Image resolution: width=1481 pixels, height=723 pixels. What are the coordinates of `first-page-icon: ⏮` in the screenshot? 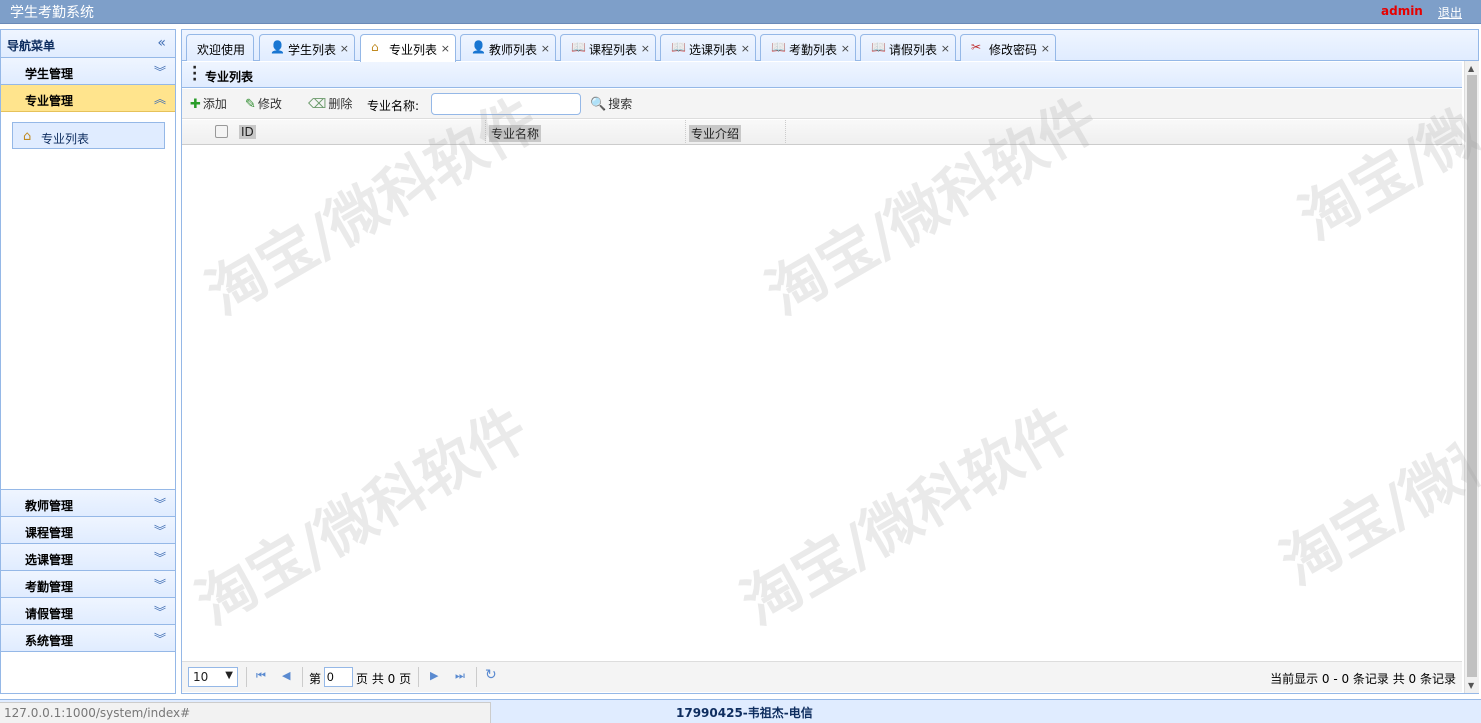 It's located at (261, 676).